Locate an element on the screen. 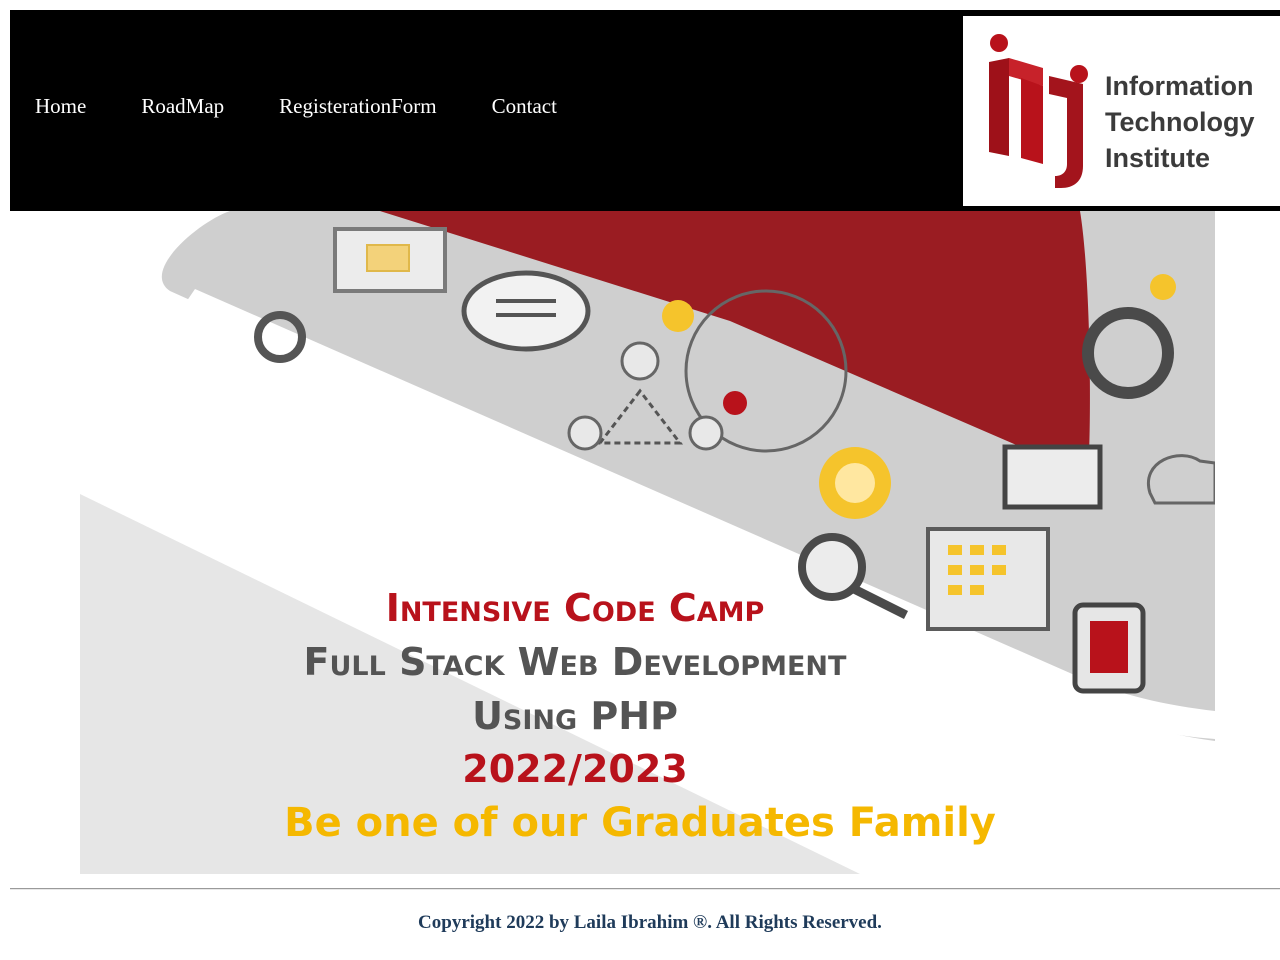 Image resolution: width=1280 pixels, height=960 pixels. banner-title: Intensive Code Camp is located at coordinates (575, 608).